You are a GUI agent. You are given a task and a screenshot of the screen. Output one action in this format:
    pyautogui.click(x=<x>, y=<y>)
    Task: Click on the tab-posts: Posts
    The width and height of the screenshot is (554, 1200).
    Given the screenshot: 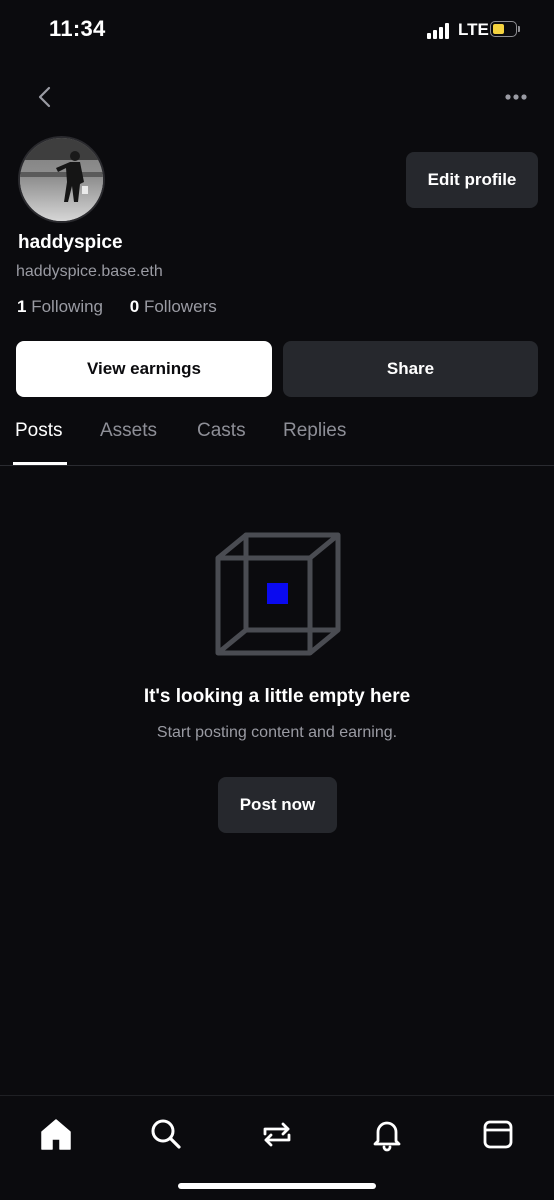 What is the action you would take?
    pyautogui.click(x=39, y=431)
    